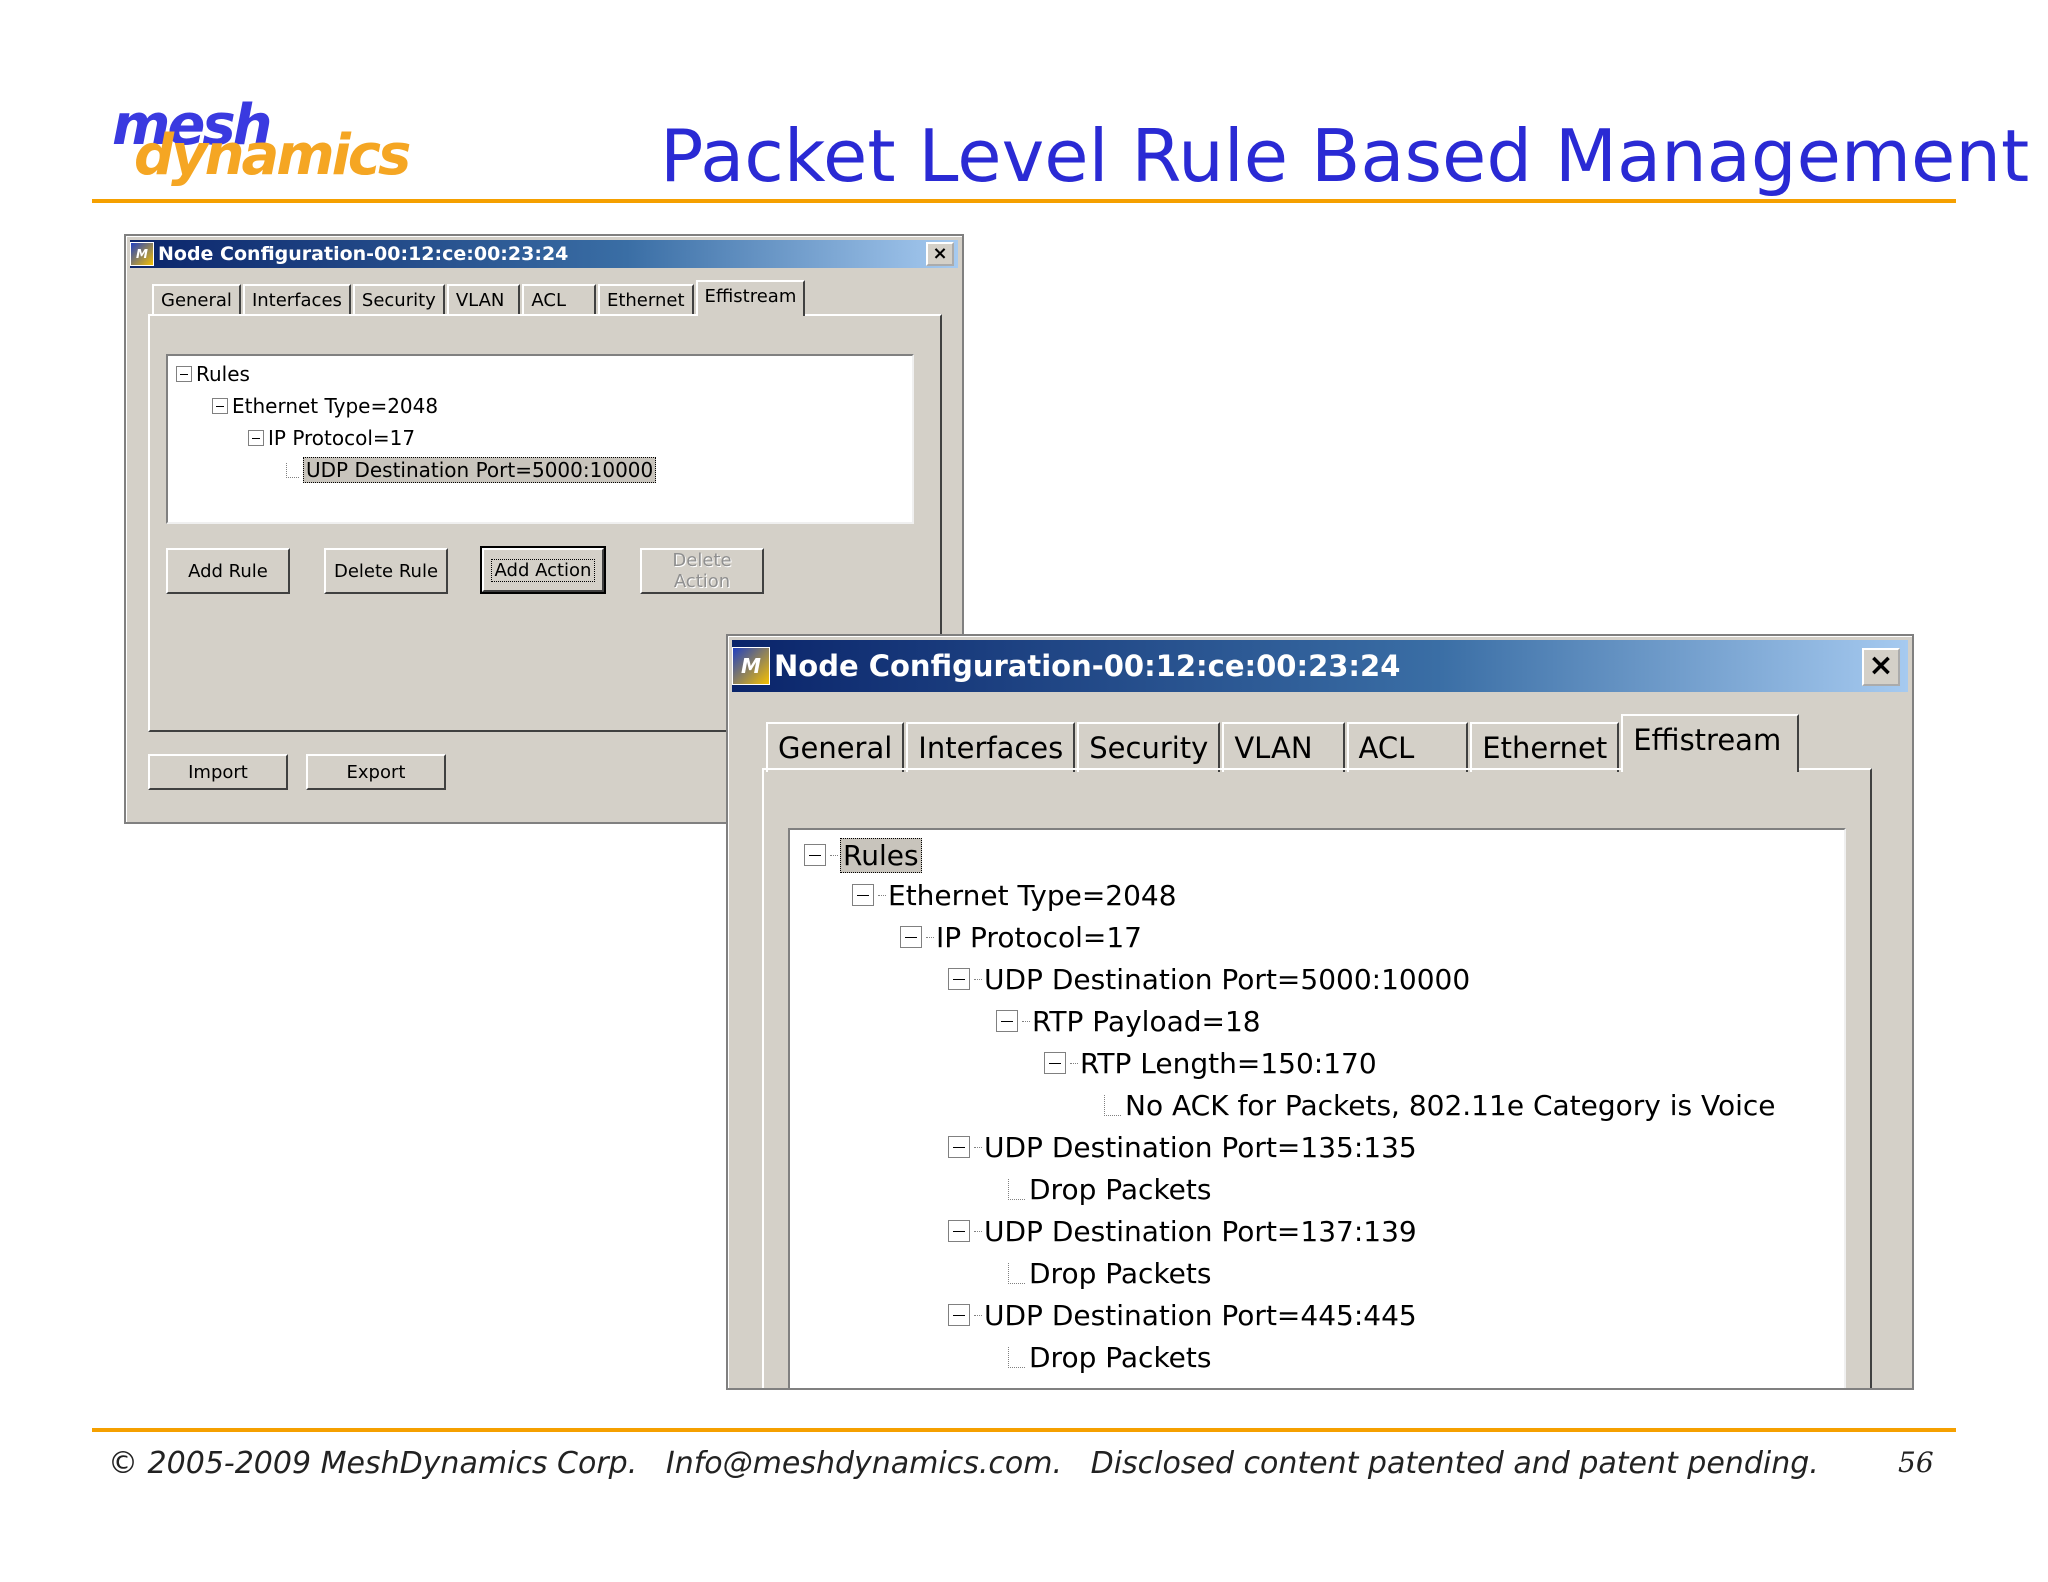 The image size is (2048, 1582). What do you see at coordinates (228, 571) in the screenshot?
I see `add-rule-button: Add Rule` at bounding box center [228, 571].